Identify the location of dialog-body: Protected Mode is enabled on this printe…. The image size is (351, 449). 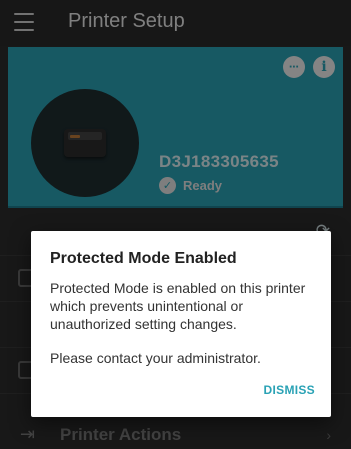
(184, 323).